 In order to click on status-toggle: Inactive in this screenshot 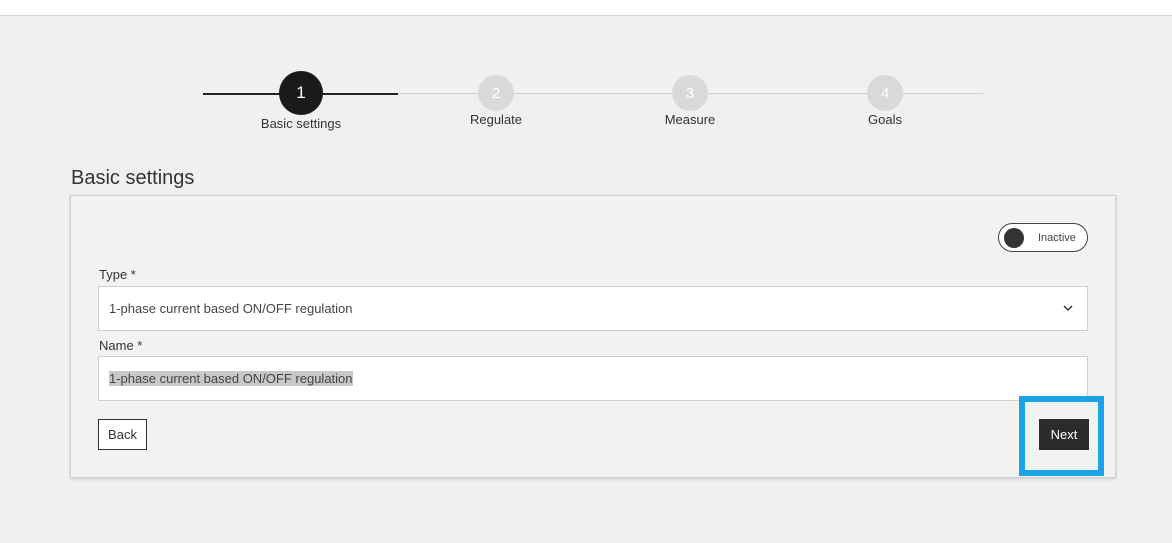, I will do `click(1043, 237)`.